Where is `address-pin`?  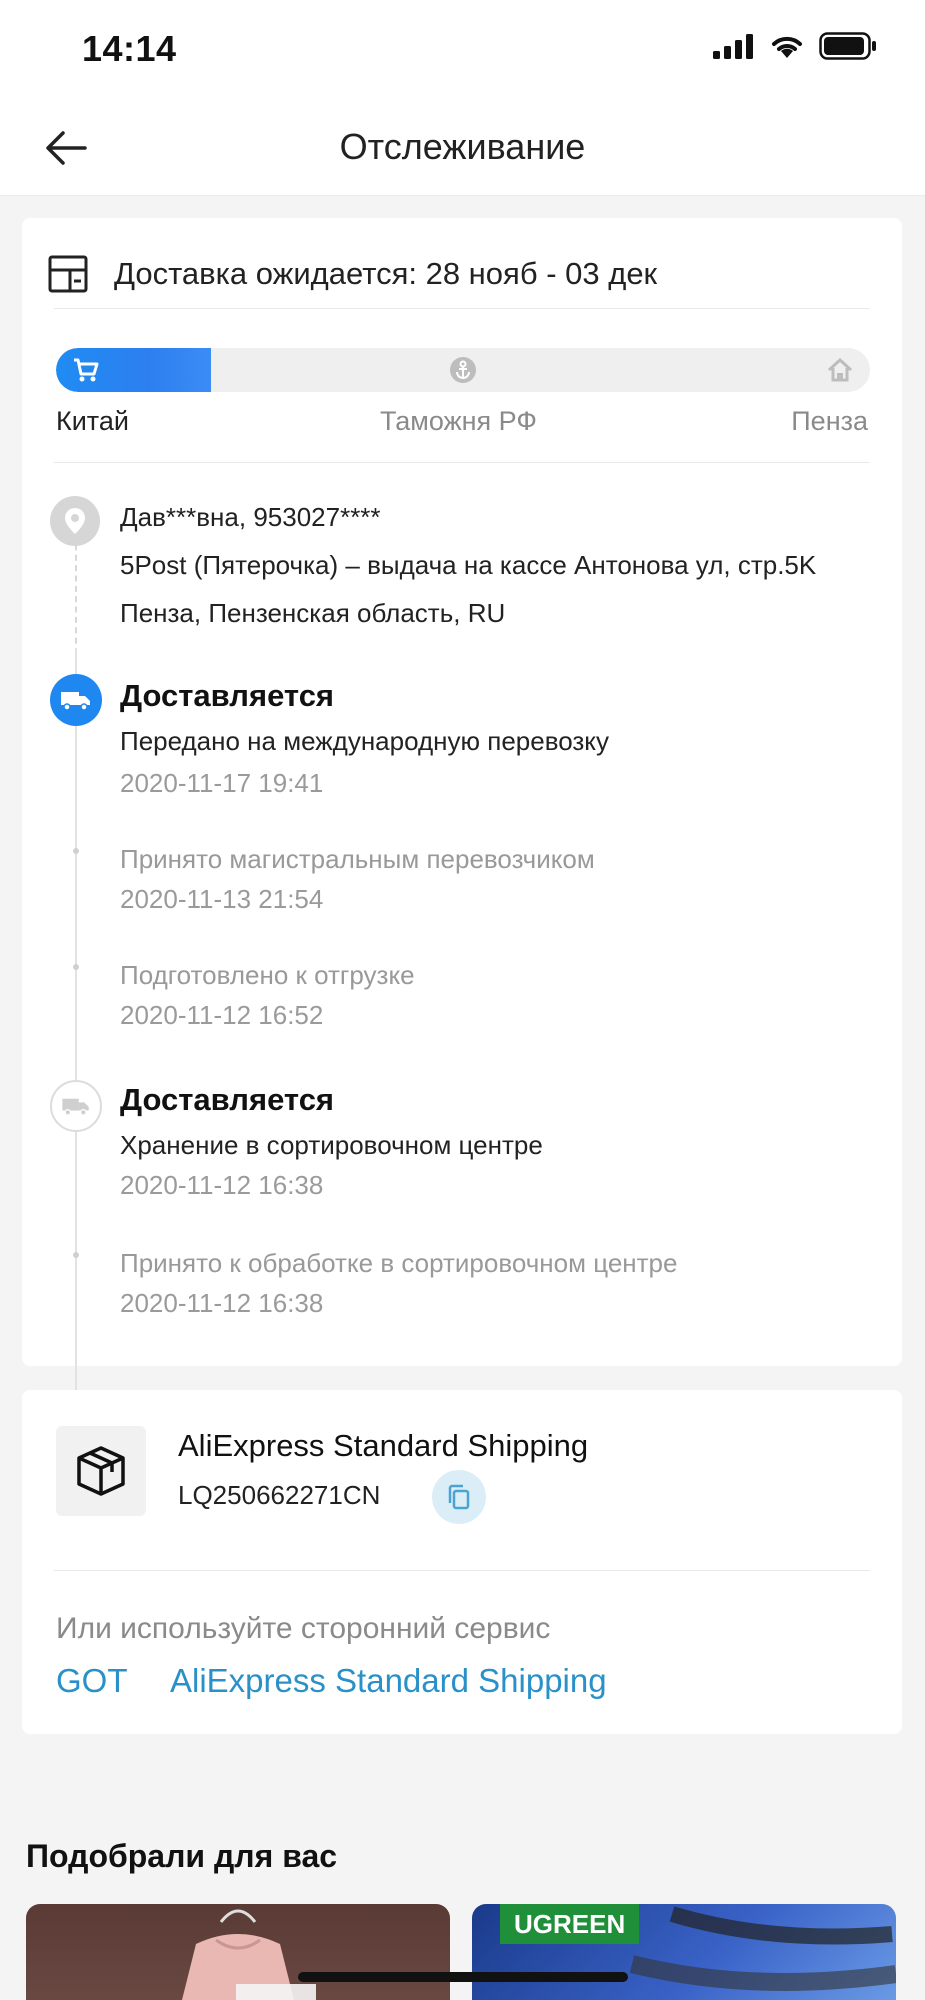
address-pin is located at coordinates (75, 521).